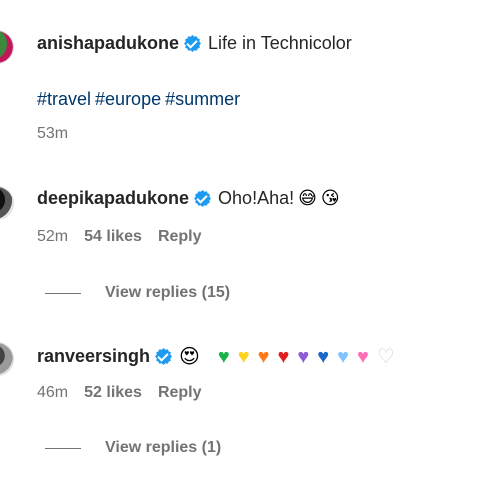  I want to click on emoji-icon: 😘, so click(330, 198).